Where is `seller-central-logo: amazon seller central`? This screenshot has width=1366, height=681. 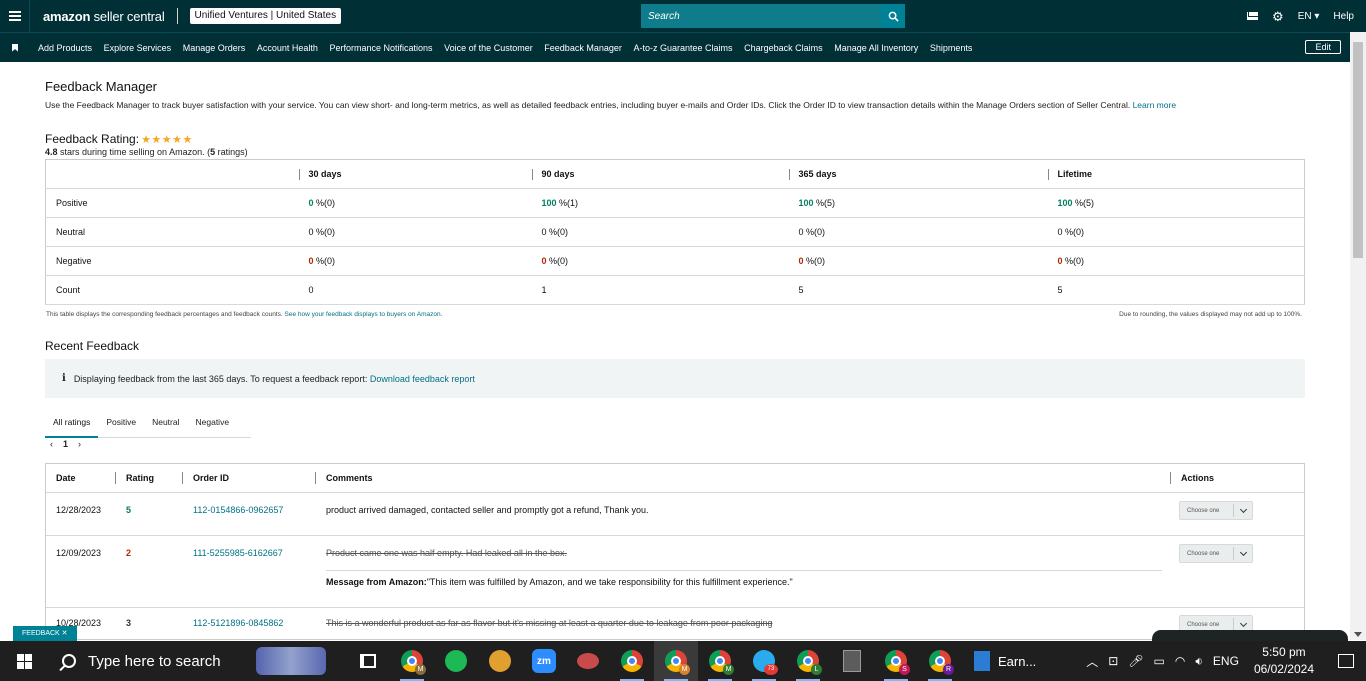
seller-central-logo: amazon seller central is located at coordinates (104, 16).